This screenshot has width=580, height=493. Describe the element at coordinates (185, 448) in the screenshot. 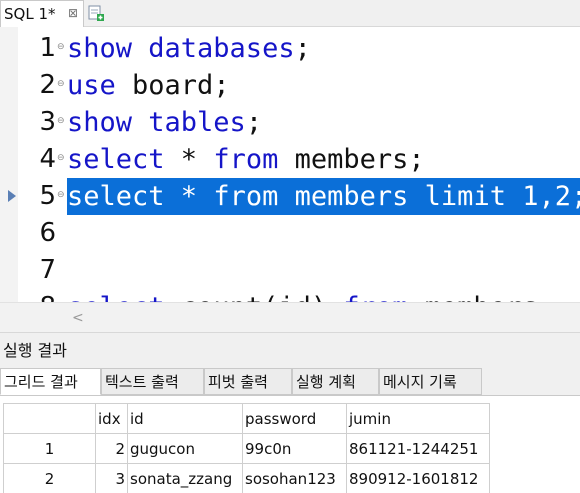

I see `cell-id: gugucon` at that location.